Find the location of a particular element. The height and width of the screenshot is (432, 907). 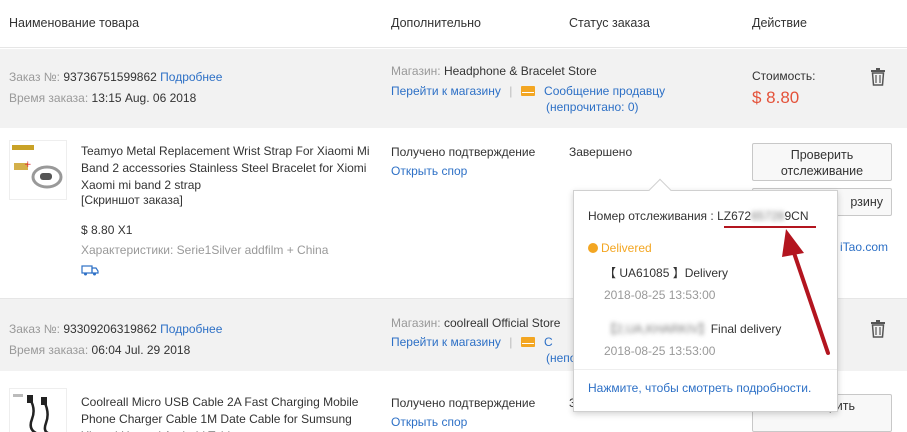

order-time: 13:15 Aug. 06 2018 is located at coordinates (144, 98).